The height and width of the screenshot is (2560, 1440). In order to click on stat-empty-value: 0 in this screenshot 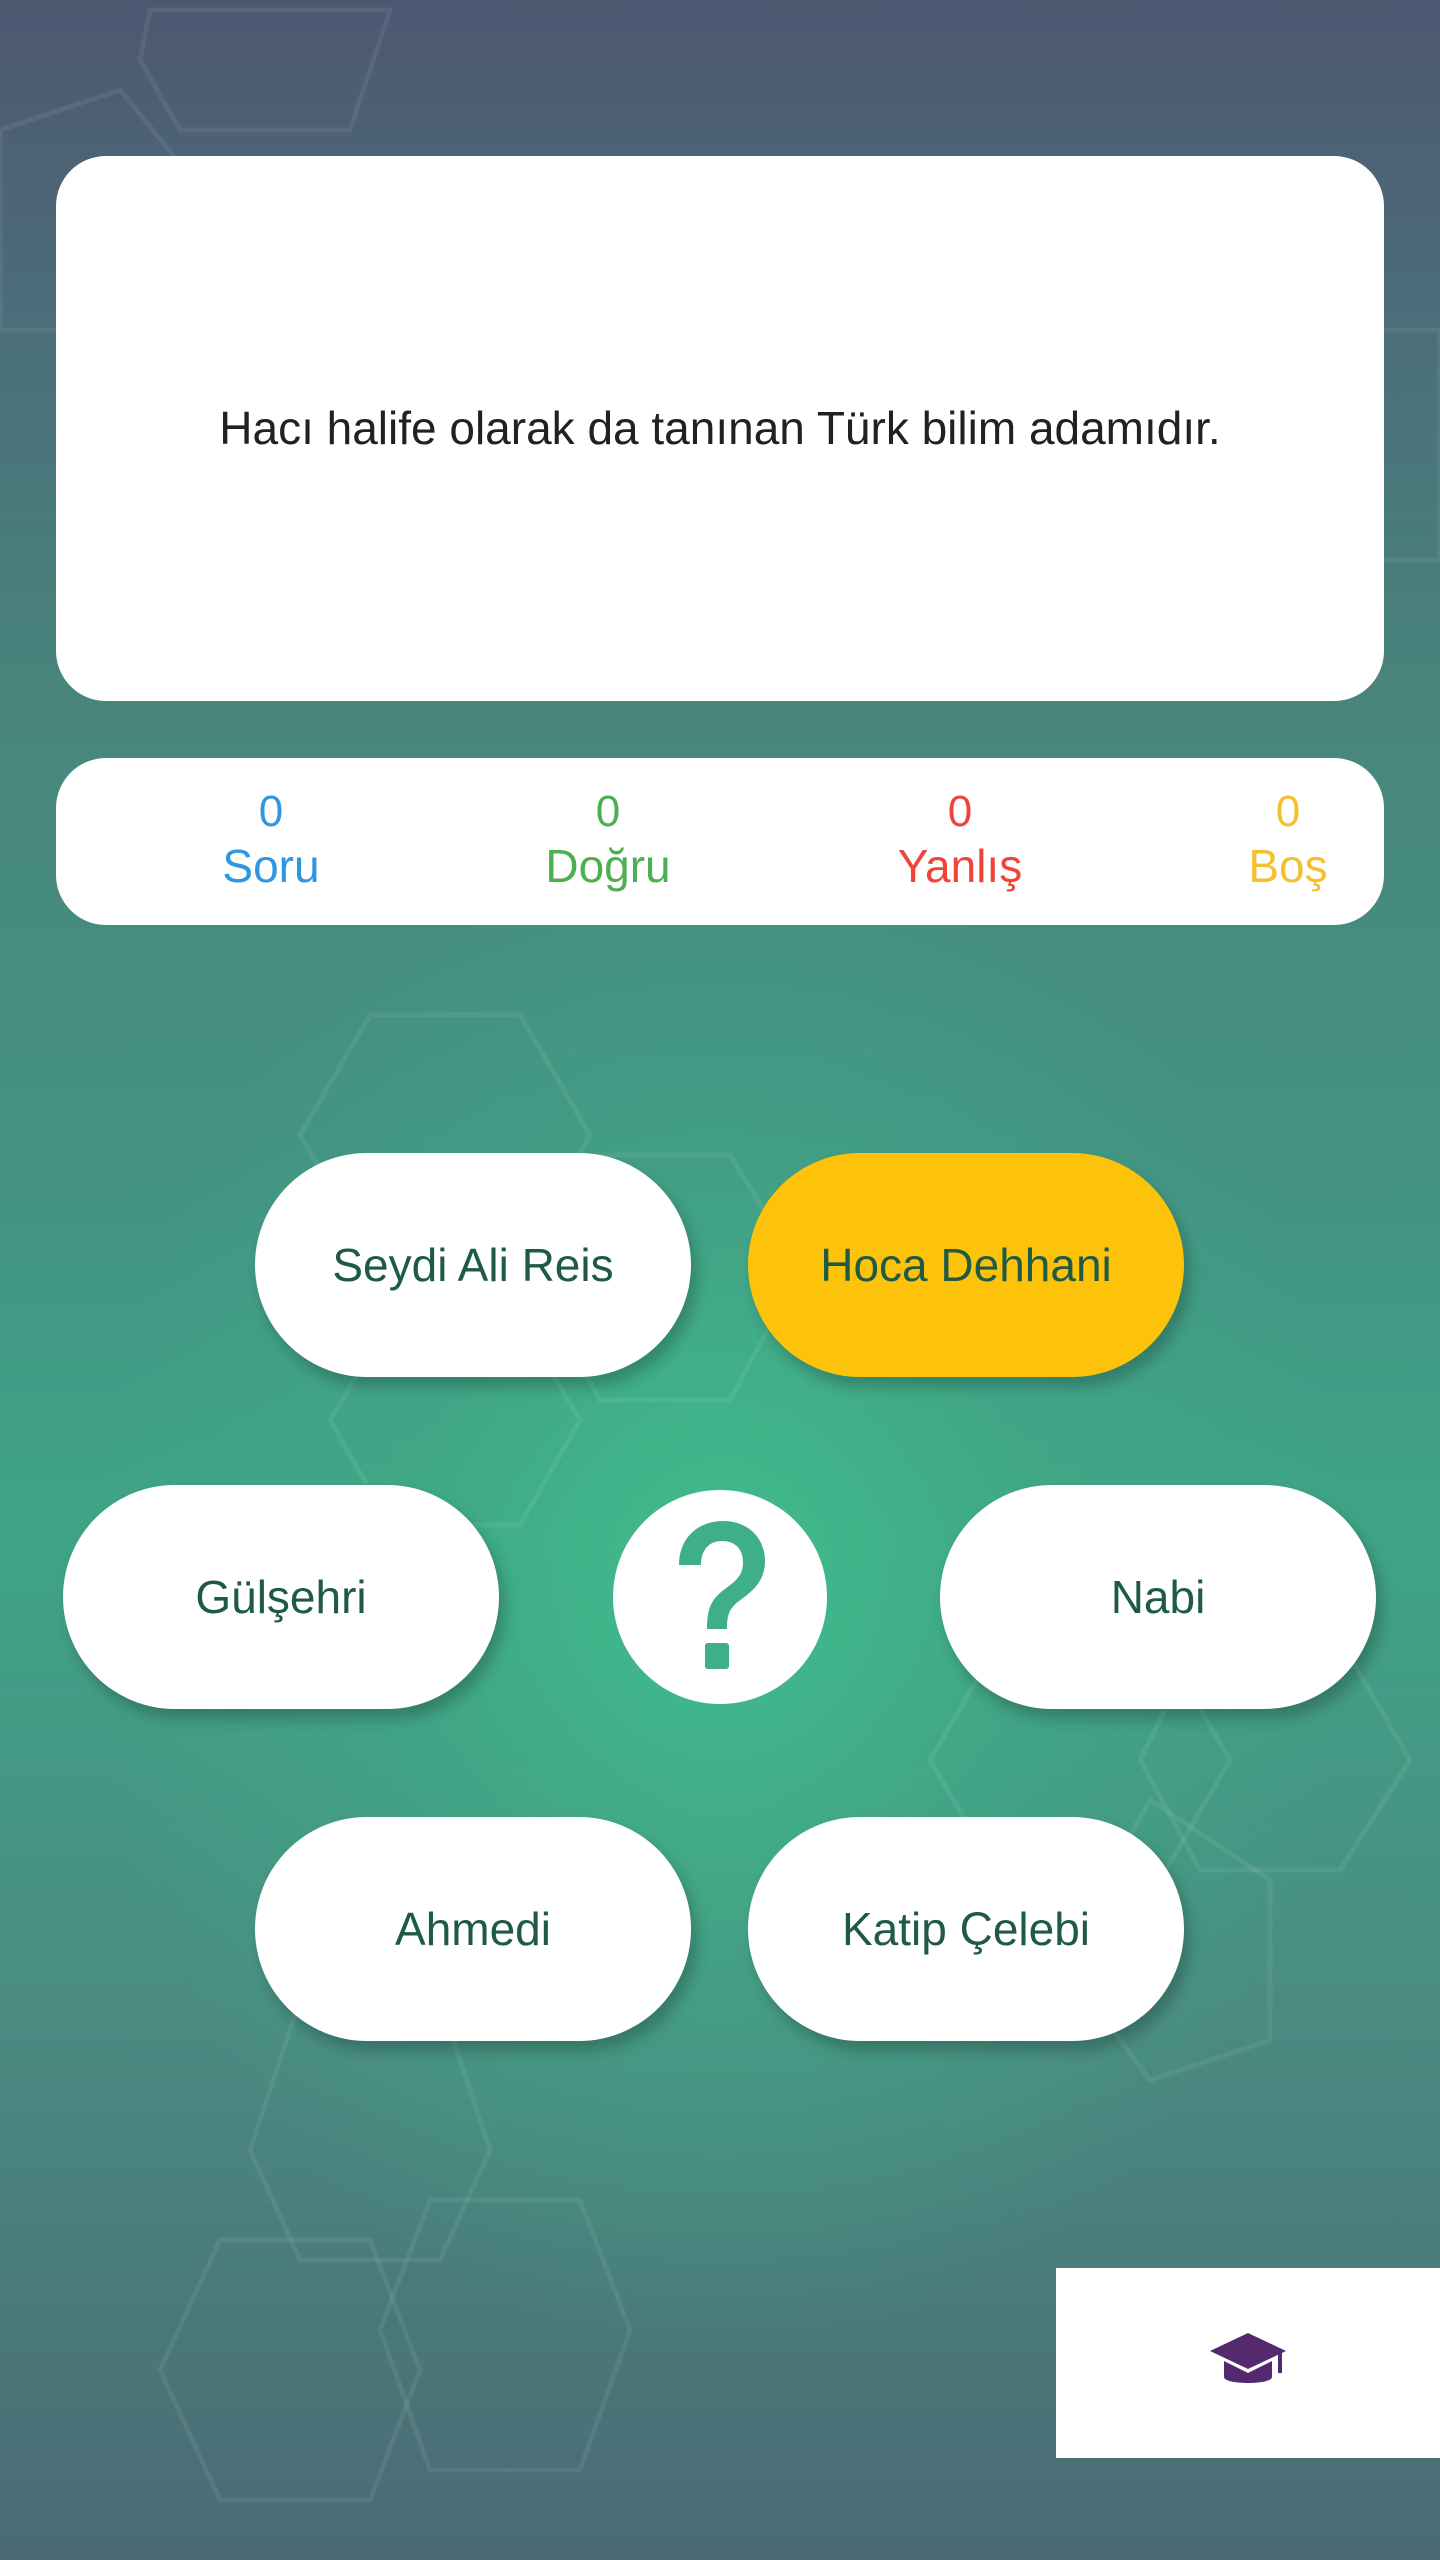, I will do `click(1288, 811)`.